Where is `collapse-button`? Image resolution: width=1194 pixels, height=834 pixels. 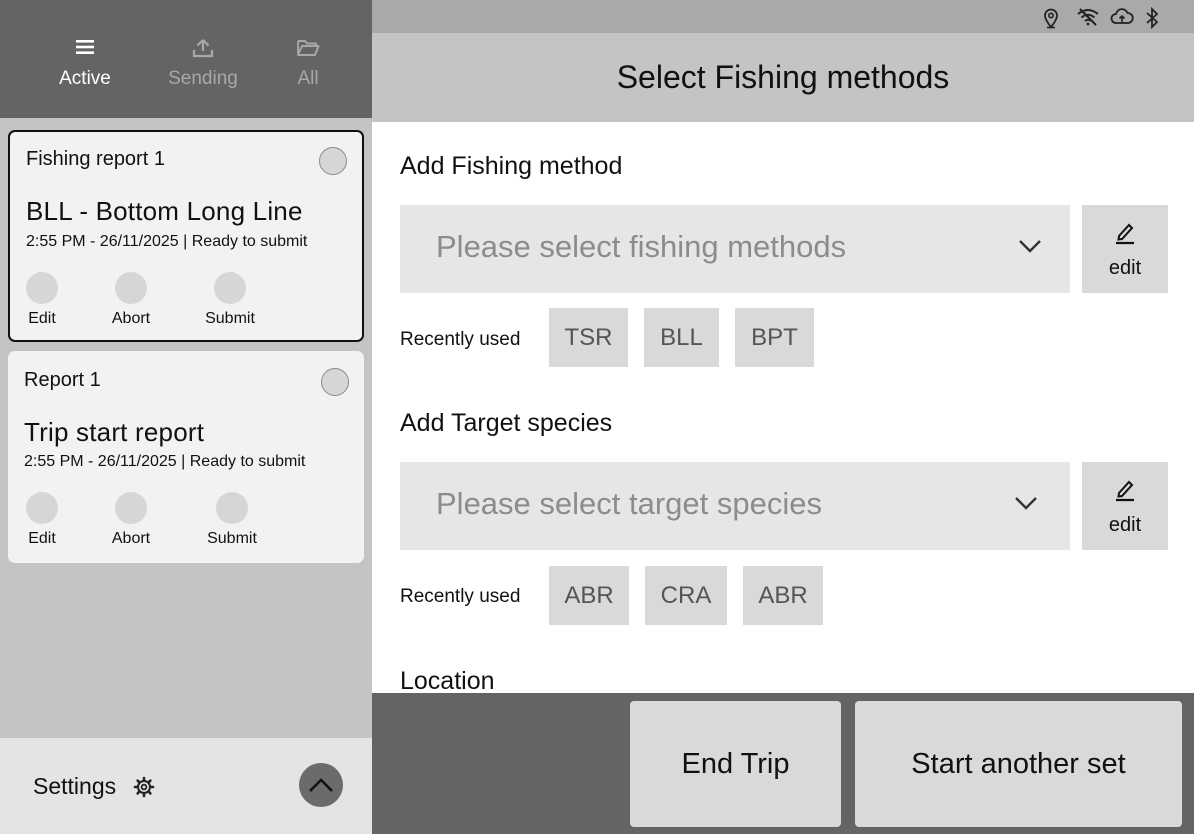
collapse-button is located at coordinates (321, 785).